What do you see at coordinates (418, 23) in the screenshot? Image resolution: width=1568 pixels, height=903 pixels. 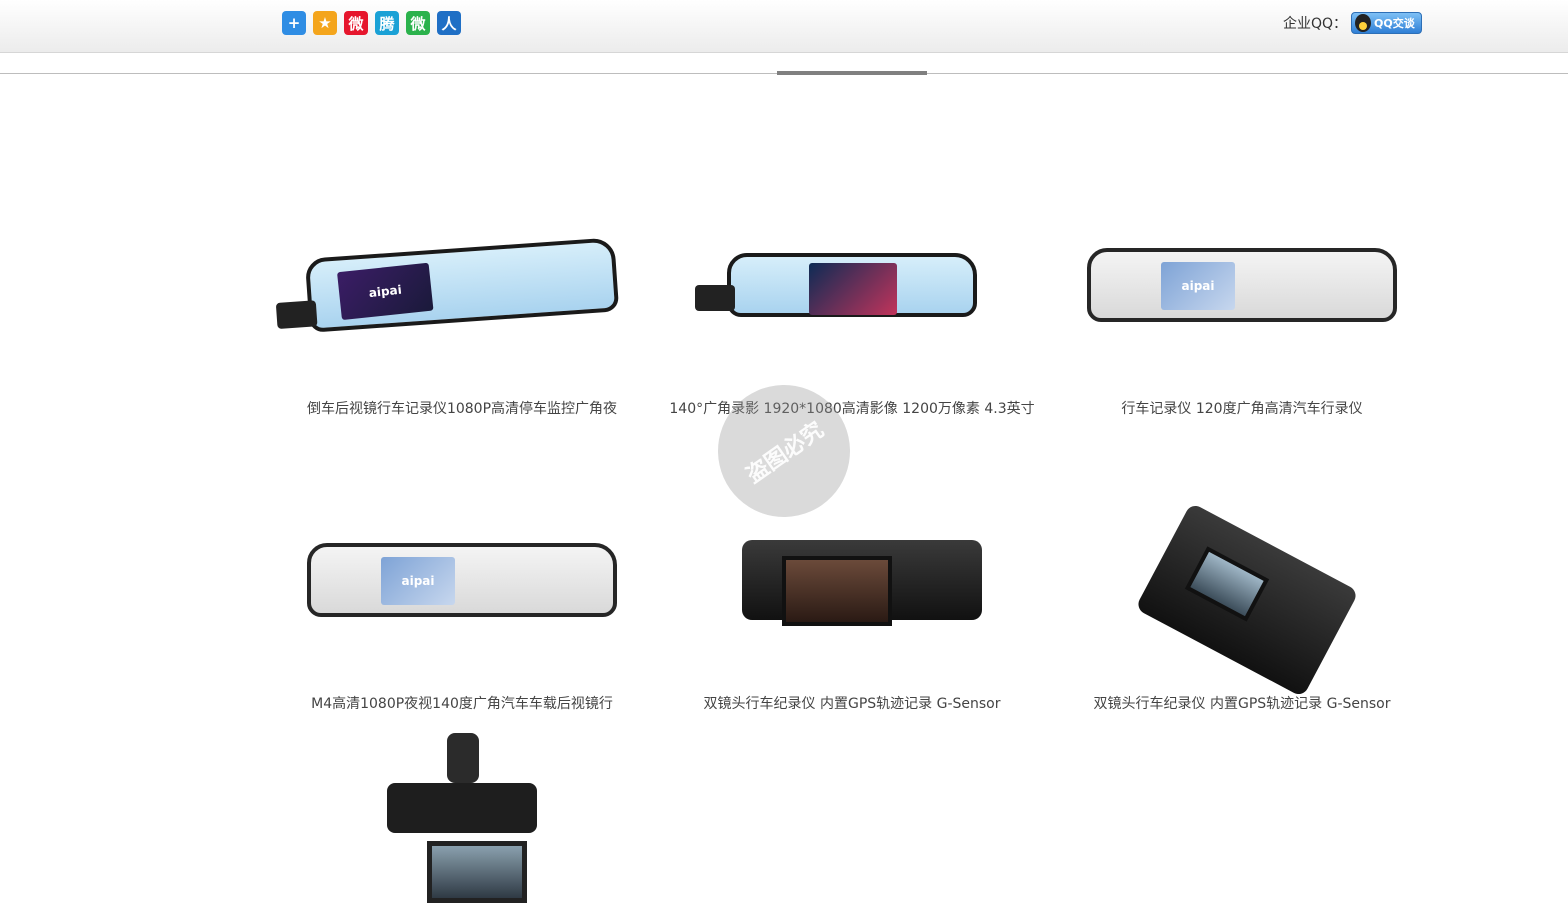 I see `wechat-icon: 微` at bounding box center [418, 23].